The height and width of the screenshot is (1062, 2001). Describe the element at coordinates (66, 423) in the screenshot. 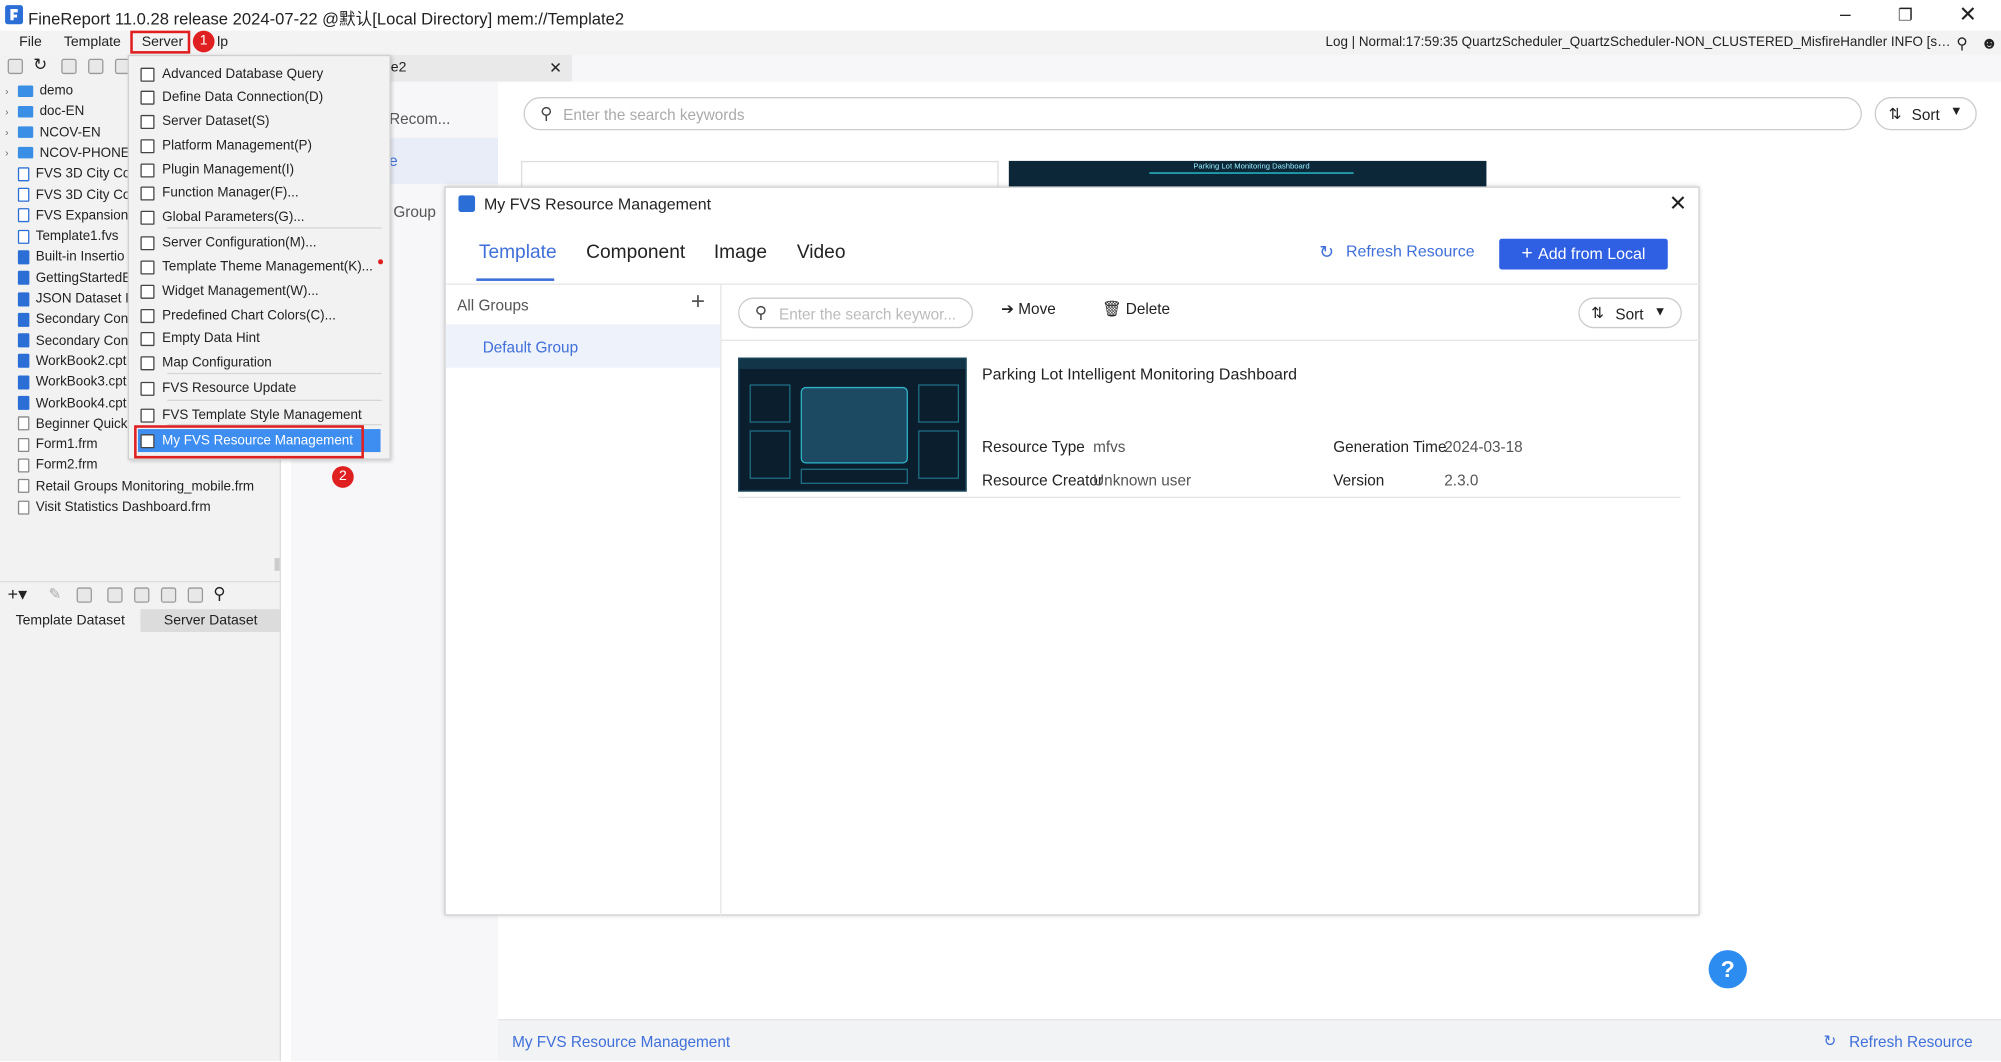

I see `tree-item: Beginner Quick` at that location.